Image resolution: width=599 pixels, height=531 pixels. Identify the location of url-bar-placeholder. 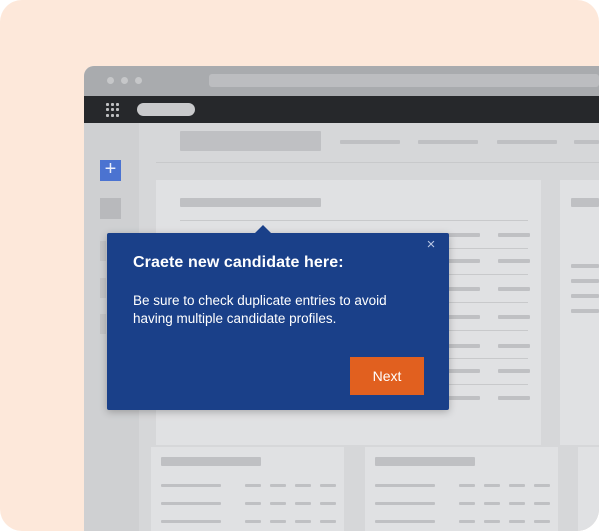
(404, 80).